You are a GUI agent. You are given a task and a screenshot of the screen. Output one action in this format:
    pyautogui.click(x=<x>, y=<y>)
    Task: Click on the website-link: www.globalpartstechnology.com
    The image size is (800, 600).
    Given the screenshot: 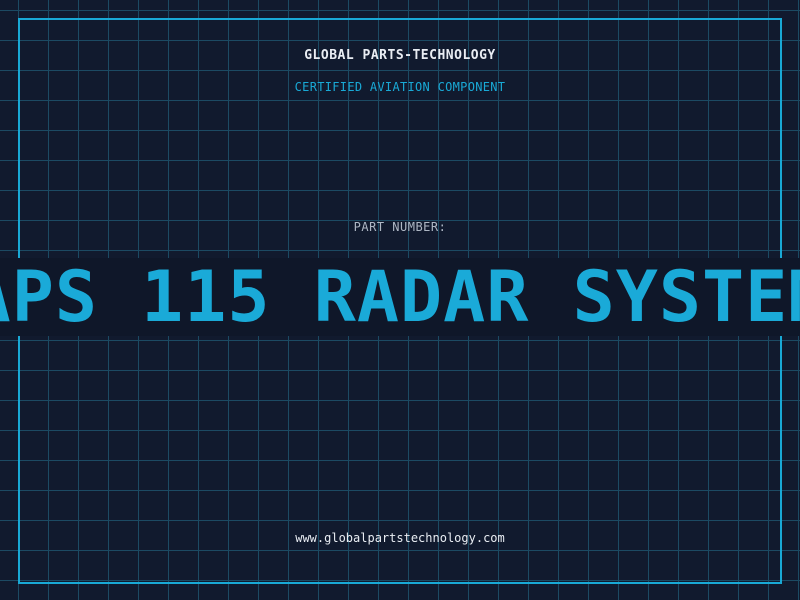 What is the action you would take?
    pyautogui.click(x=400, y=538)
    